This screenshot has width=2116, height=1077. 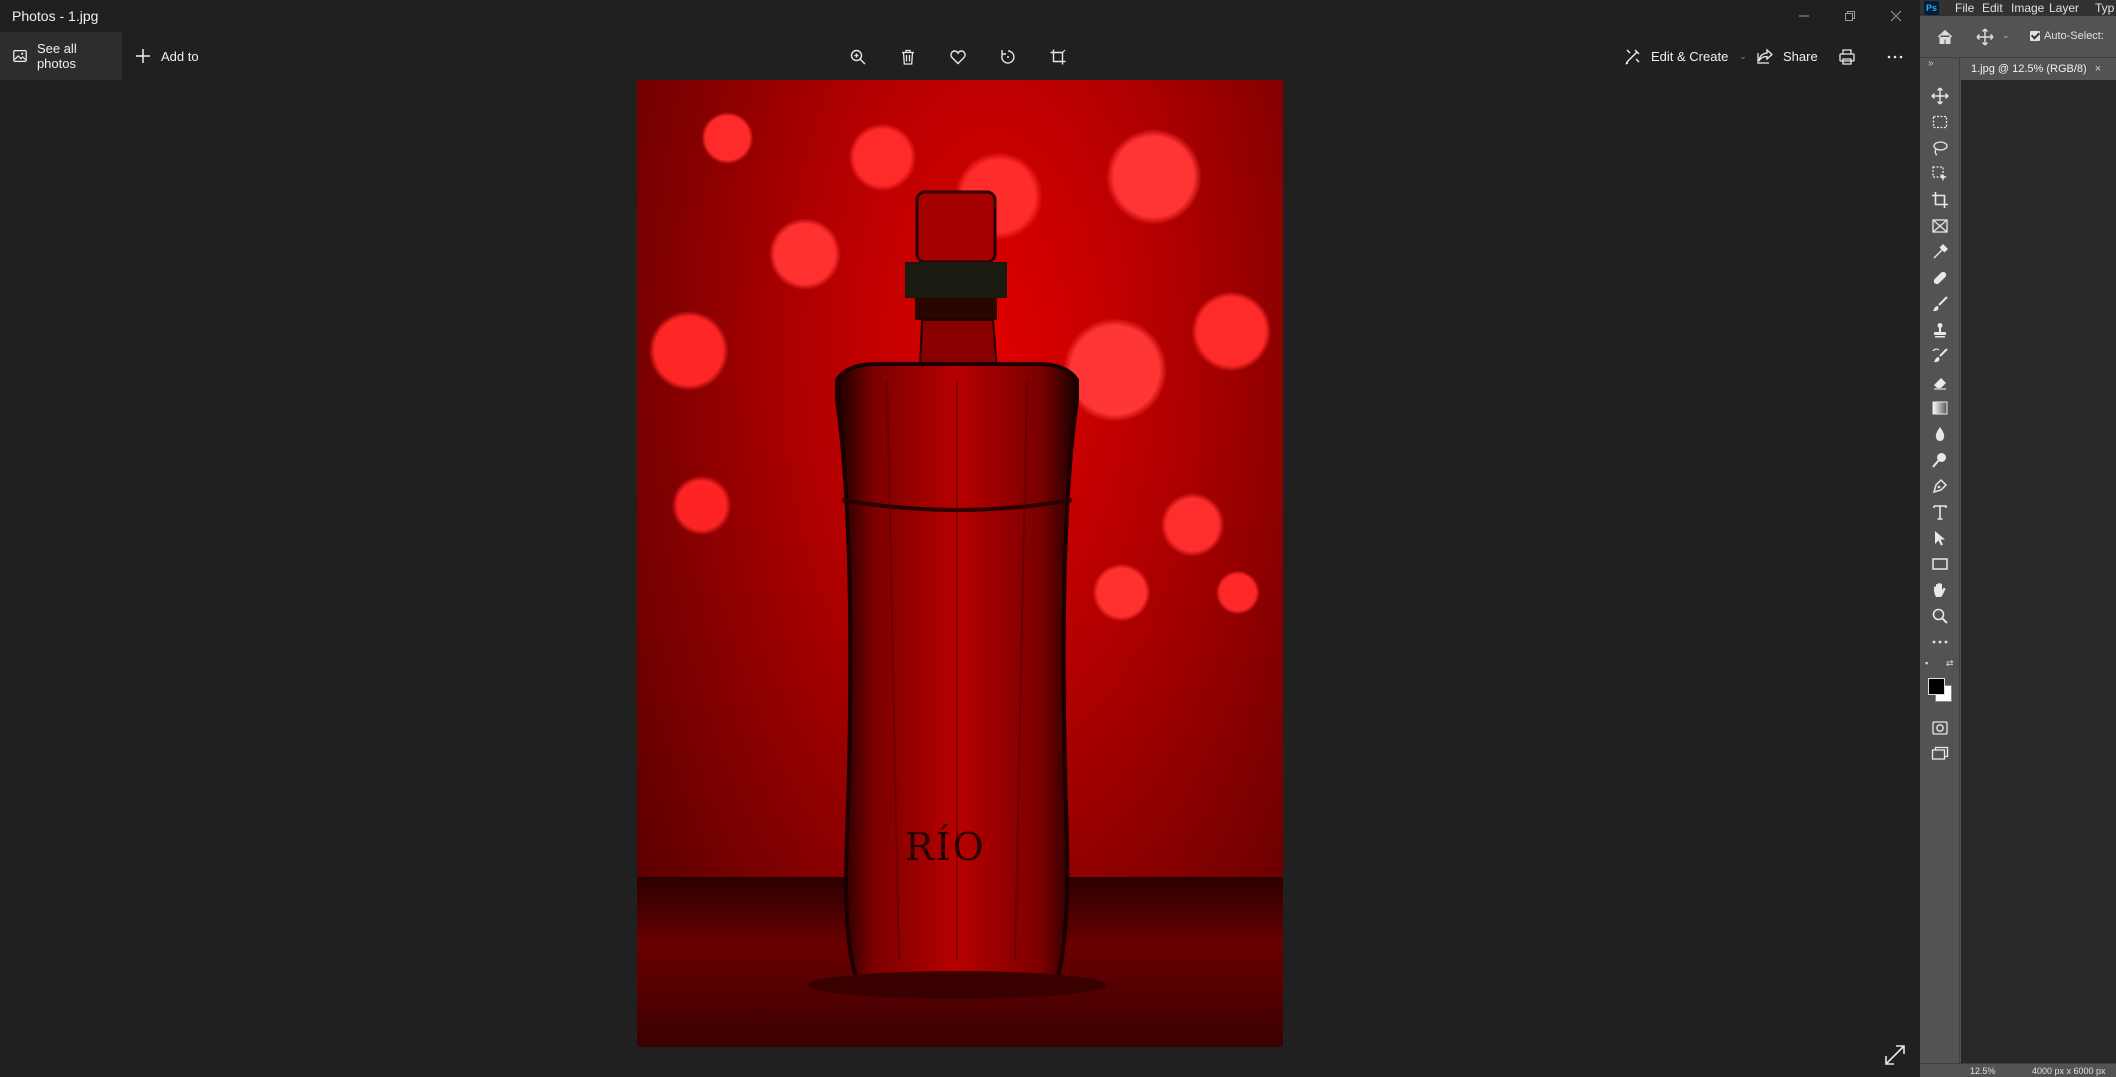 I want to click on expand-icon, so click(x=1895, y=1055).